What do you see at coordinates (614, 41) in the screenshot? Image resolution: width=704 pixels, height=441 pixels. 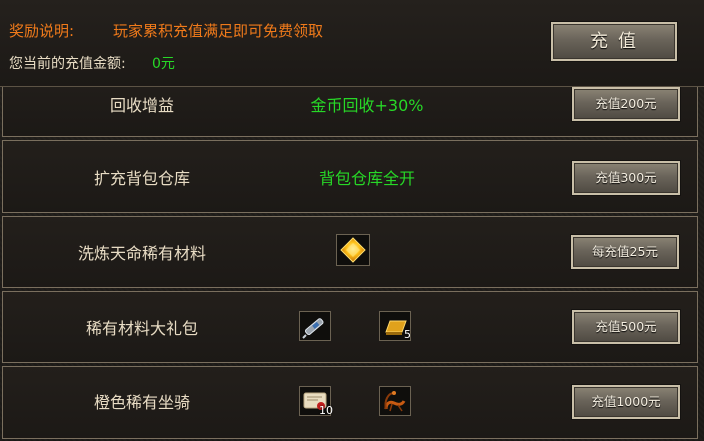 I see `recharge-button: 充值` at bounding box center [614, 41].